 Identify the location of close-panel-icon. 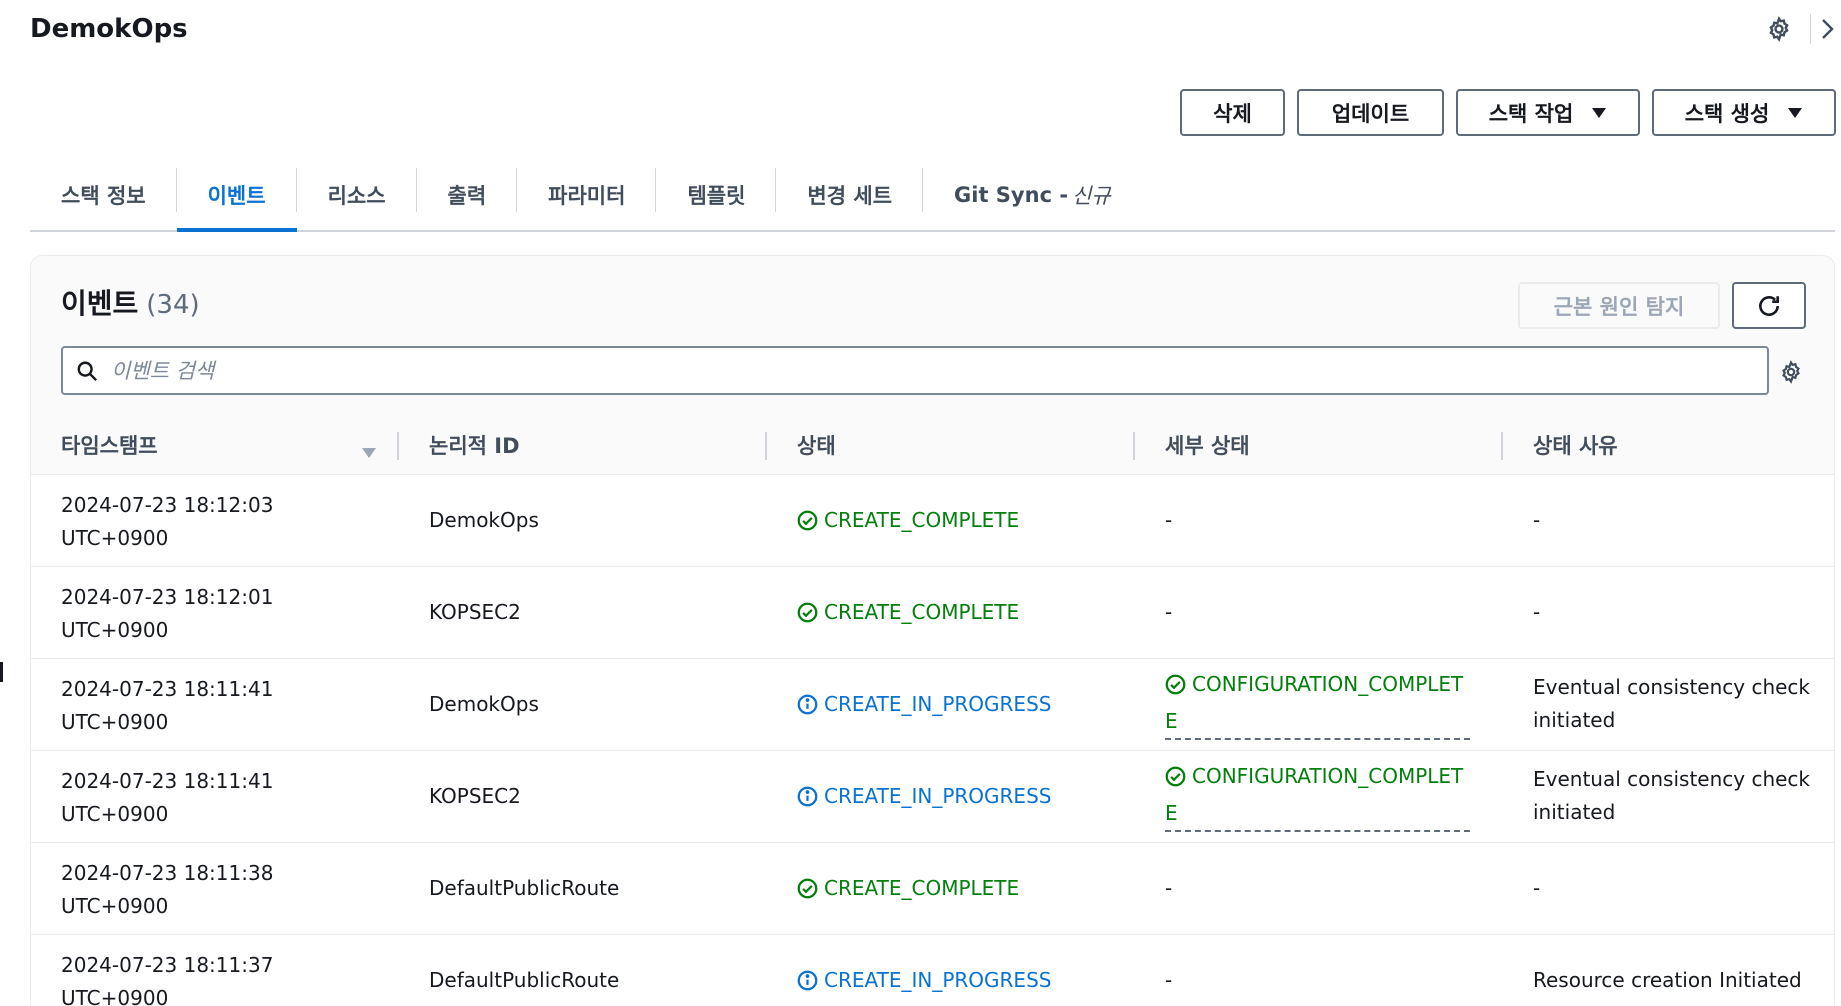
(1831, 29).